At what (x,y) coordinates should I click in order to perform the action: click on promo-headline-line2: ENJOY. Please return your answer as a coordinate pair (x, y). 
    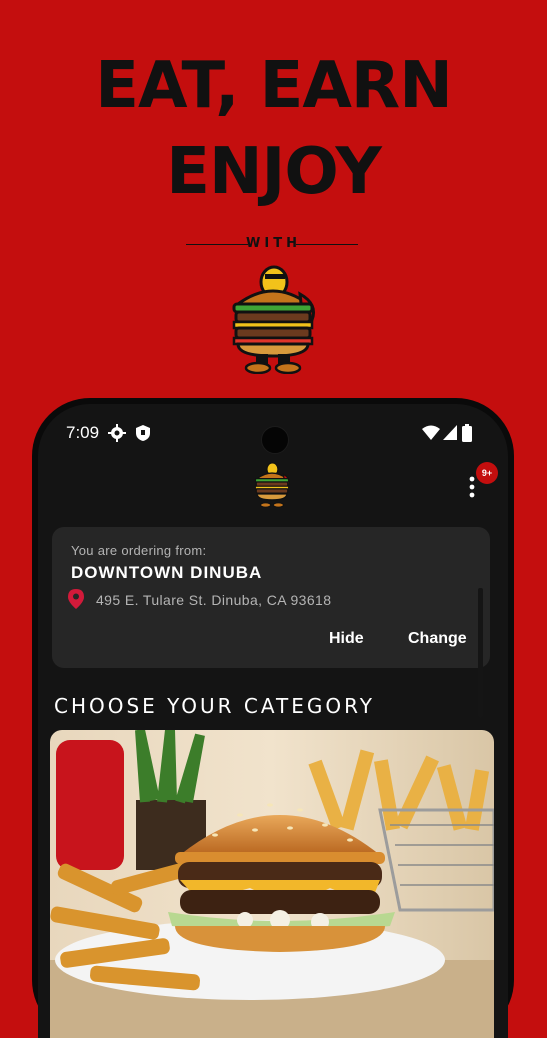
    Looking at the image, I should click on (274, 172).